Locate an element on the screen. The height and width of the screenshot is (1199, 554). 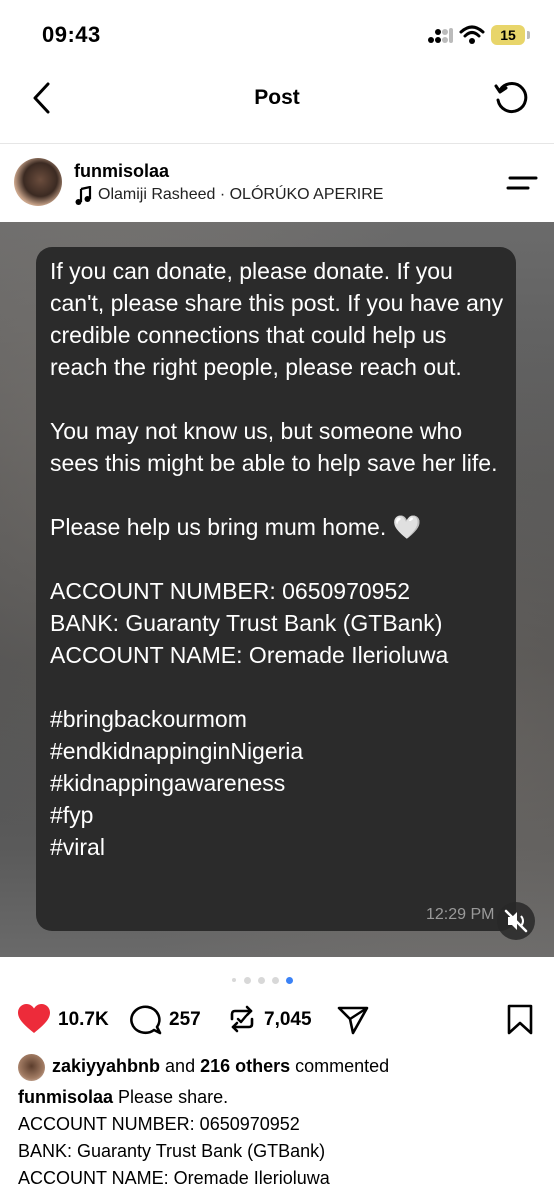
wifi-icon is located at coordinates (472, 34).